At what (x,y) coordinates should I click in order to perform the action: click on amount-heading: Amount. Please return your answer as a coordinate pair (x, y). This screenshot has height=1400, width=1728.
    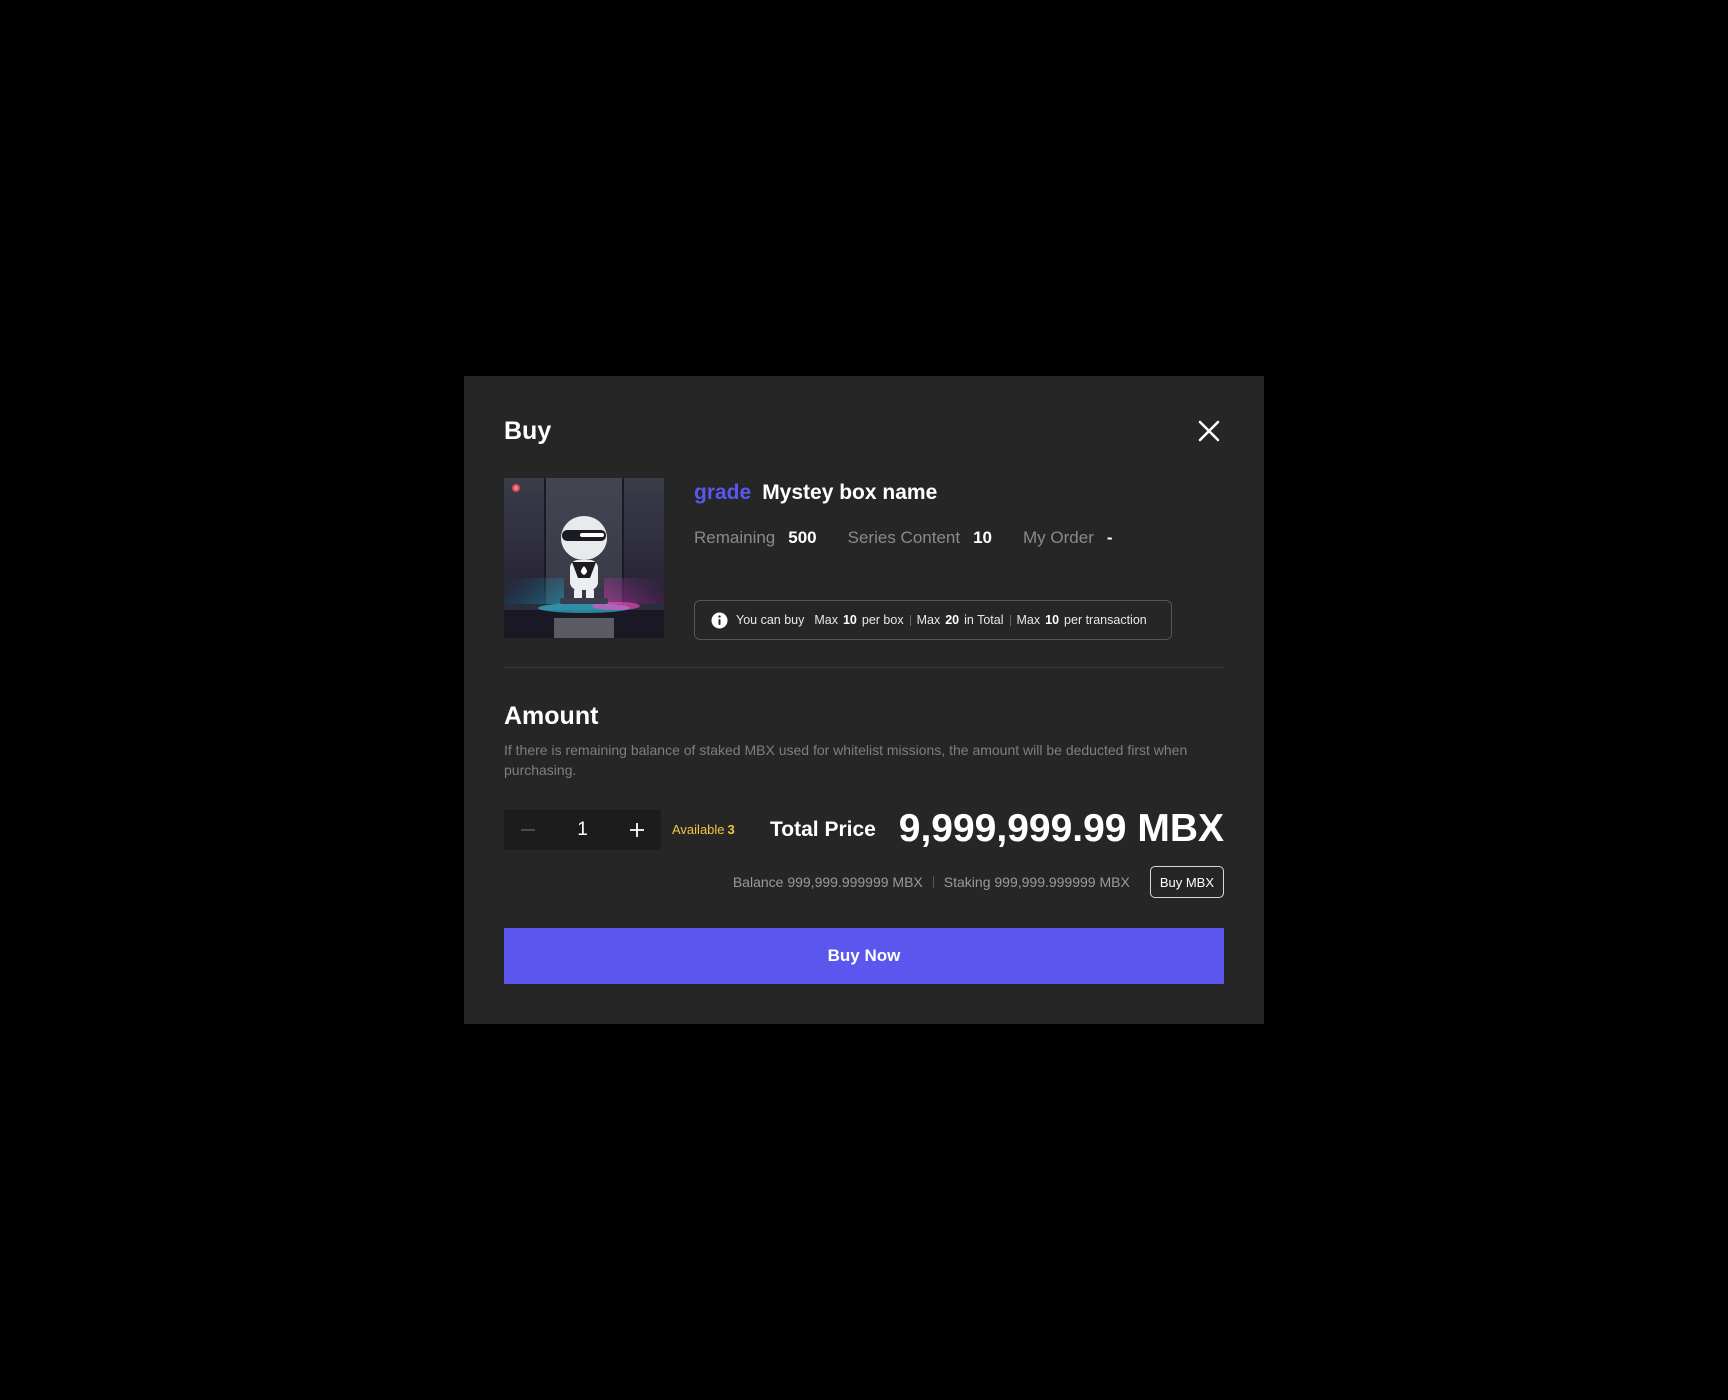
    Looking at the image, I should click on (551, 716).